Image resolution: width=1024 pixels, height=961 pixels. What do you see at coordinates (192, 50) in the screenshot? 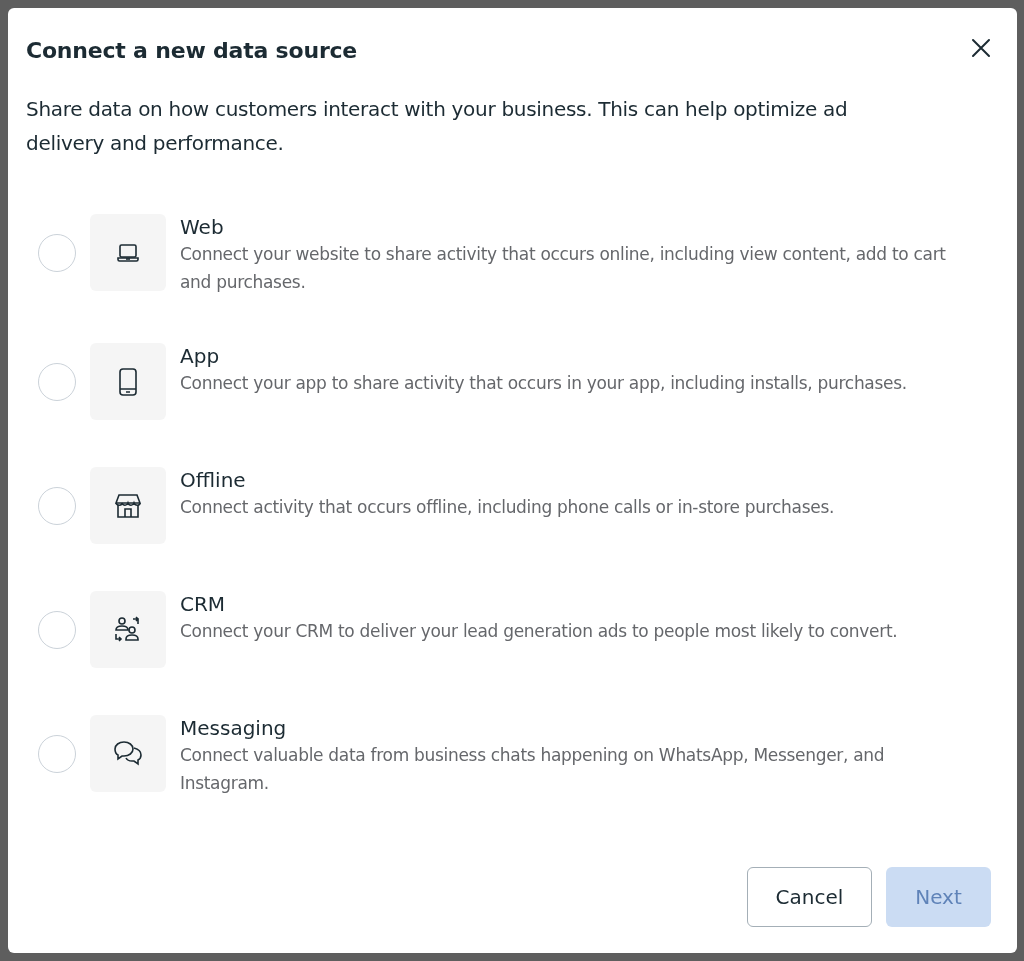
I see `dialog-title: Connect a new data source` at bounding box center [192, 50].